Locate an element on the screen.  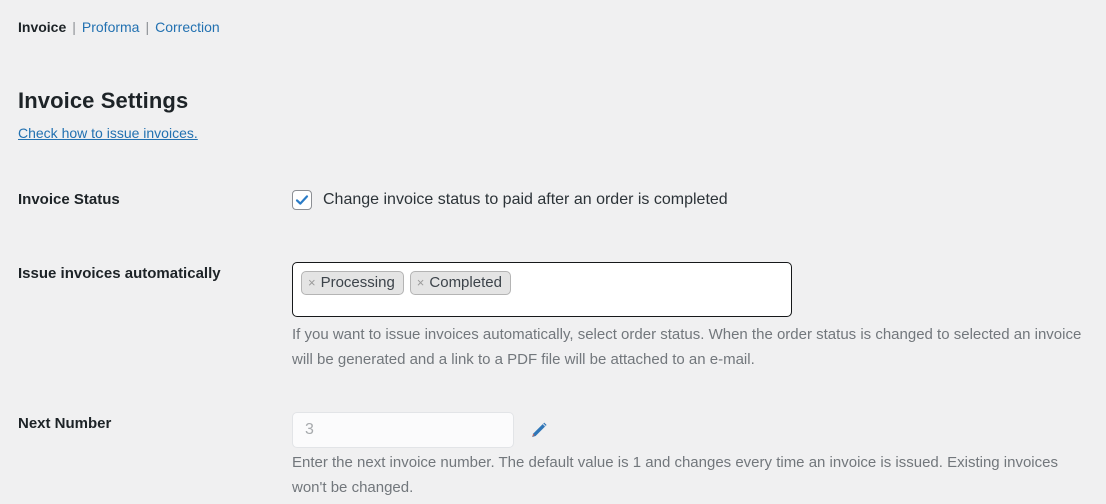
next-number-label: Next Number is located at coordinates (65, 423).